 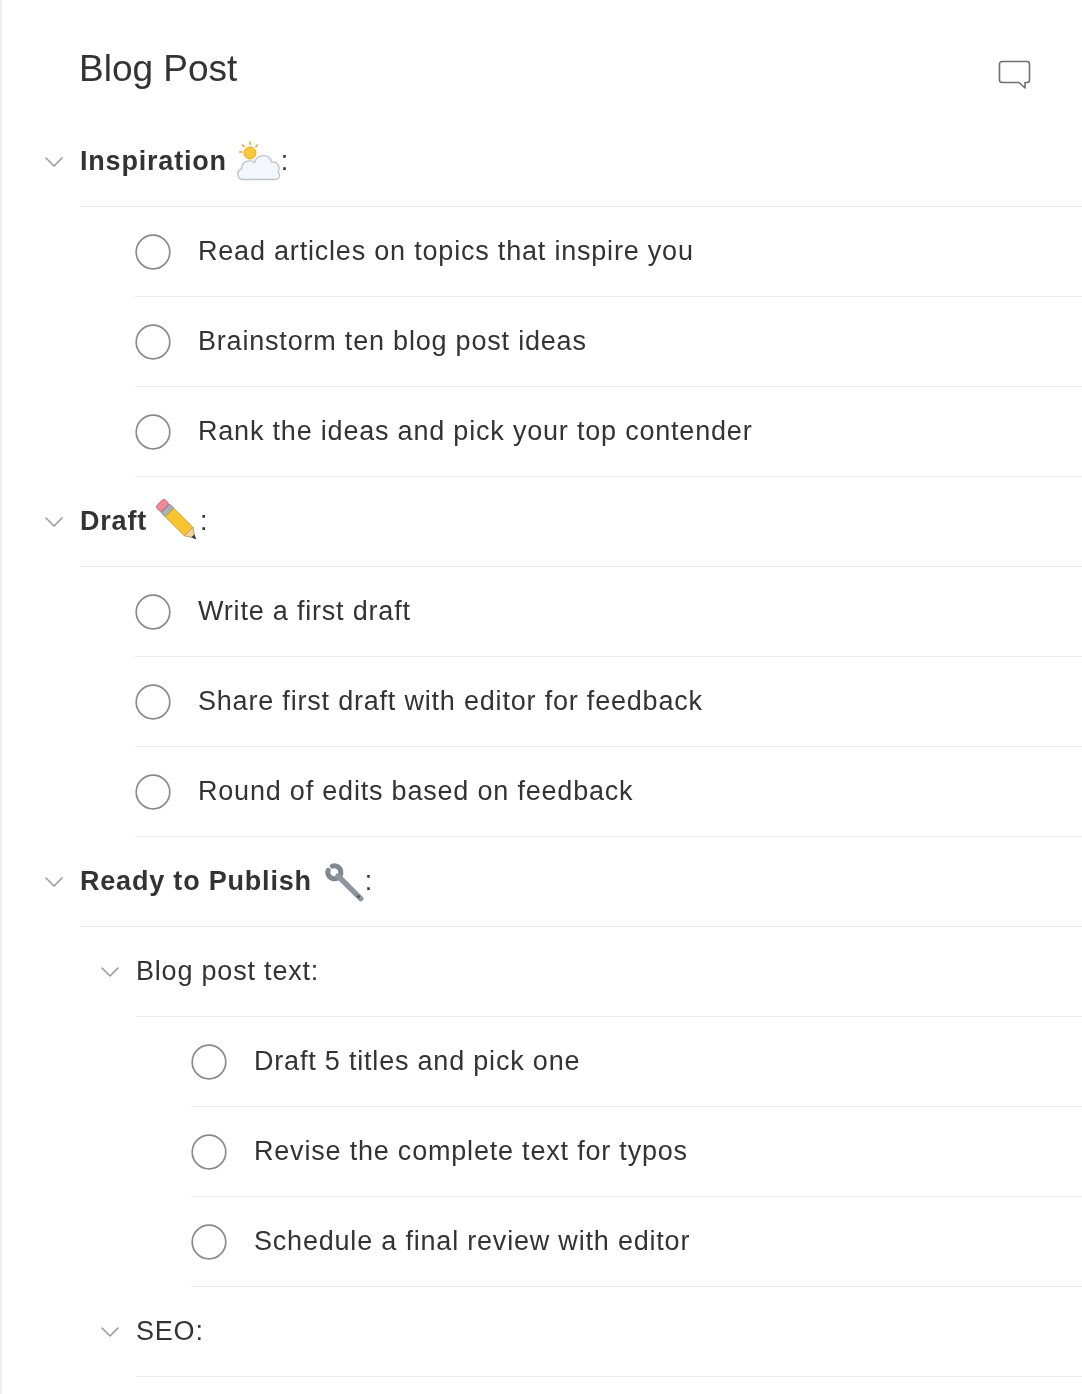 I want to click on group-heading: Blog post text:, so click(x=228, y=972).